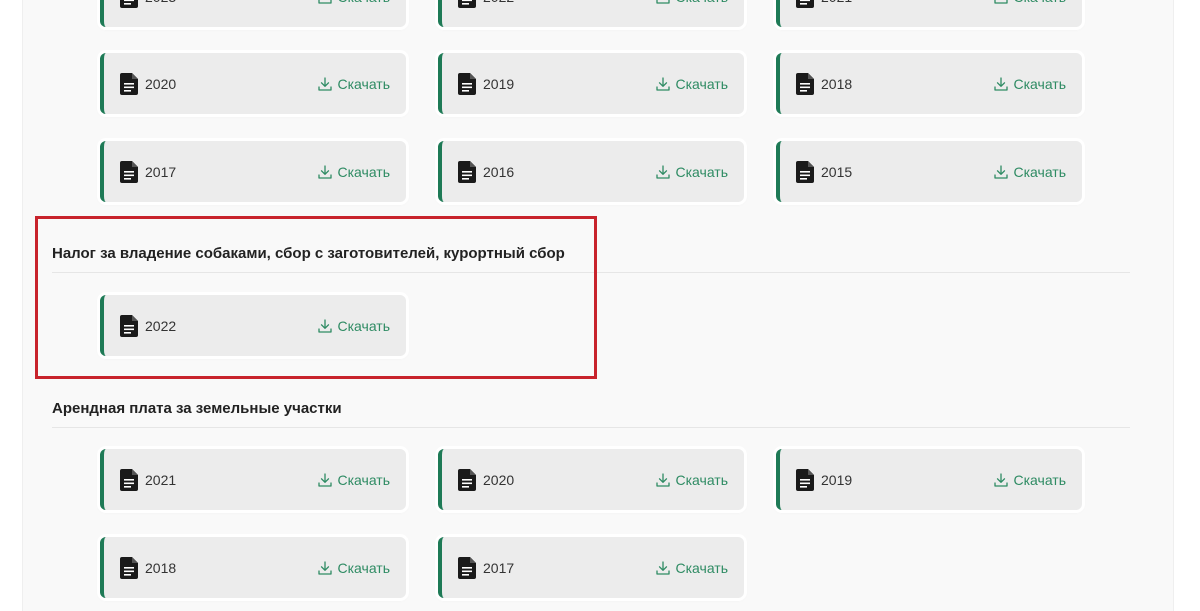 Image resolution: width=1200 pixels, height=611 pixels. I want to click on section-divider, so click(591, 427).